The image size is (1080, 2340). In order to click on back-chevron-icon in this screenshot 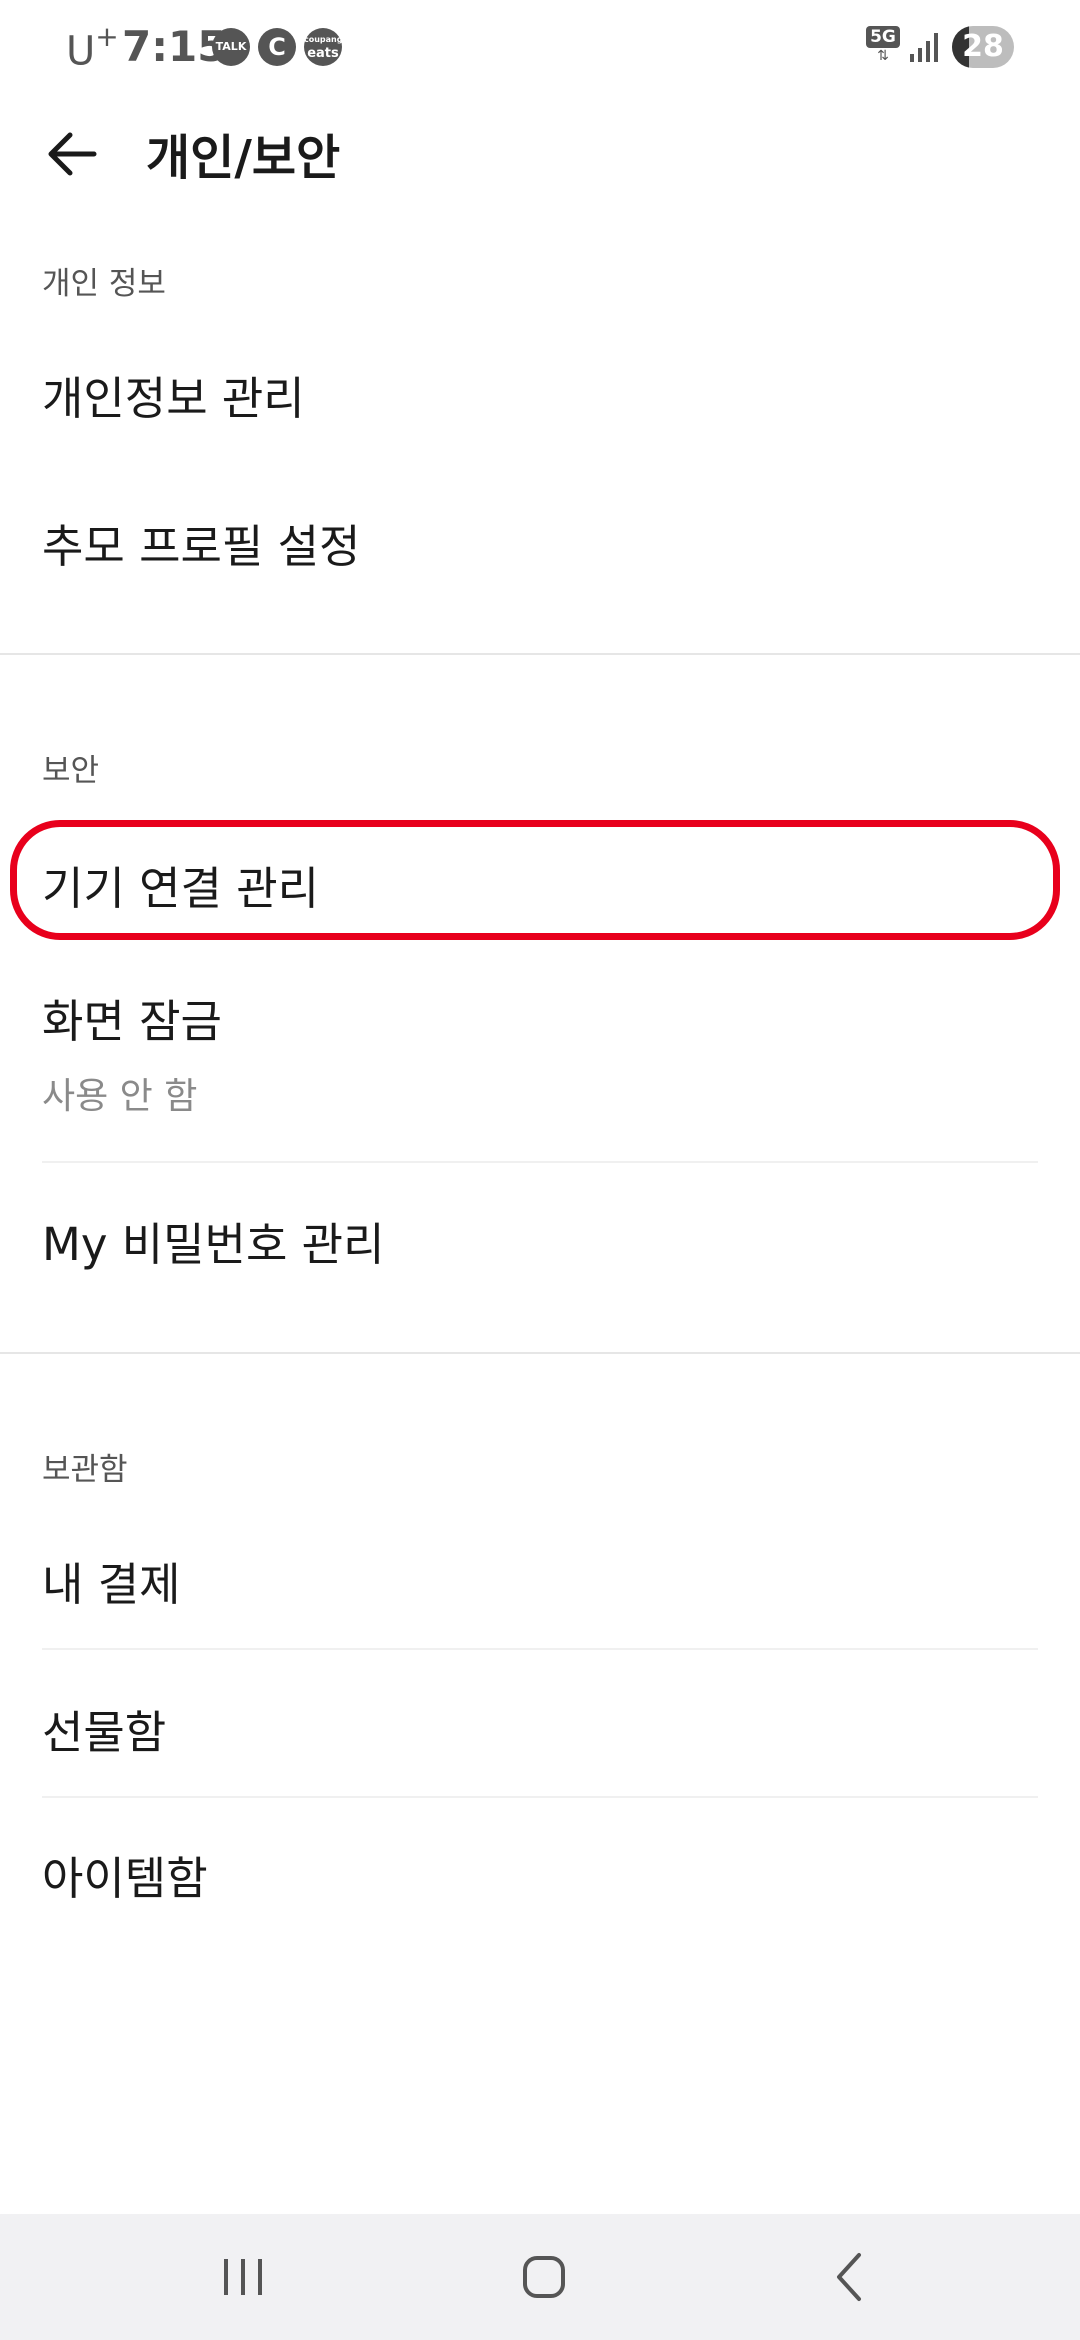, I will do `click(849, 2277)`.